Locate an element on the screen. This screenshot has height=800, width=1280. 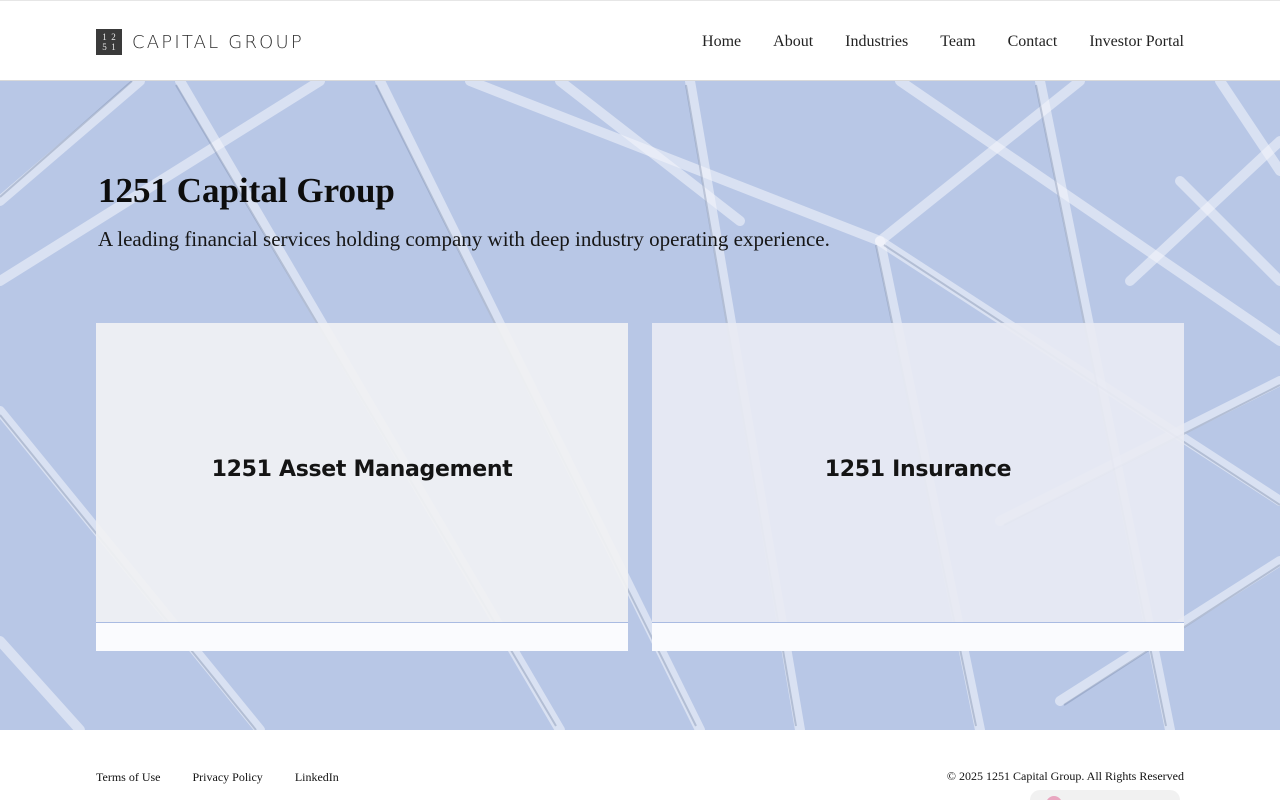
logo-mark-digit: 5 is located at coordinates (104, 46).